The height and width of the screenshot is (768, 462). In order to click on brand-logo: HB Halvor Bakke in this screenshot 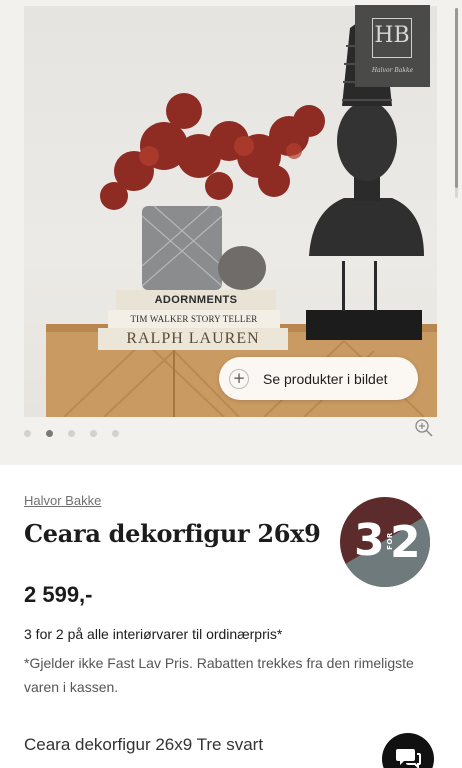, I will do `click(392, 46)`.